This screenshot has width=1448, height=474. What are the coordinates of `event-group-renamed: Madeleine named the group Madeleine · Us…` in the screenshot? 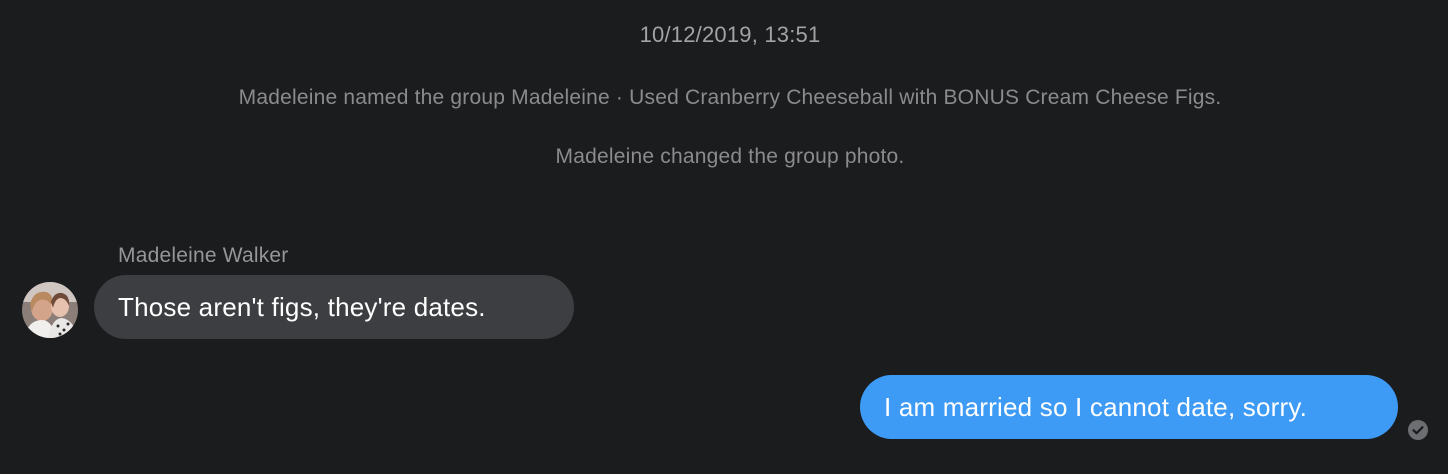 It's located at (730, 97).